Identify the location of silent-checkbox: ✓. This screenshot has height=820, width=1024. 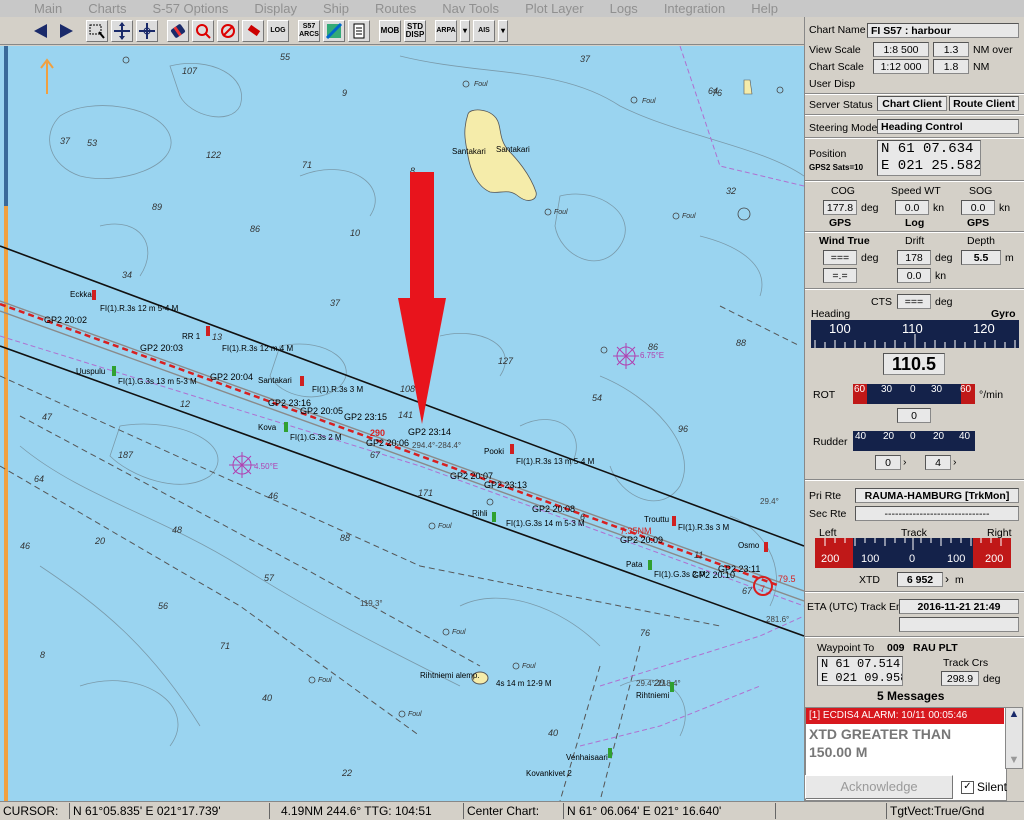
(967, 787).